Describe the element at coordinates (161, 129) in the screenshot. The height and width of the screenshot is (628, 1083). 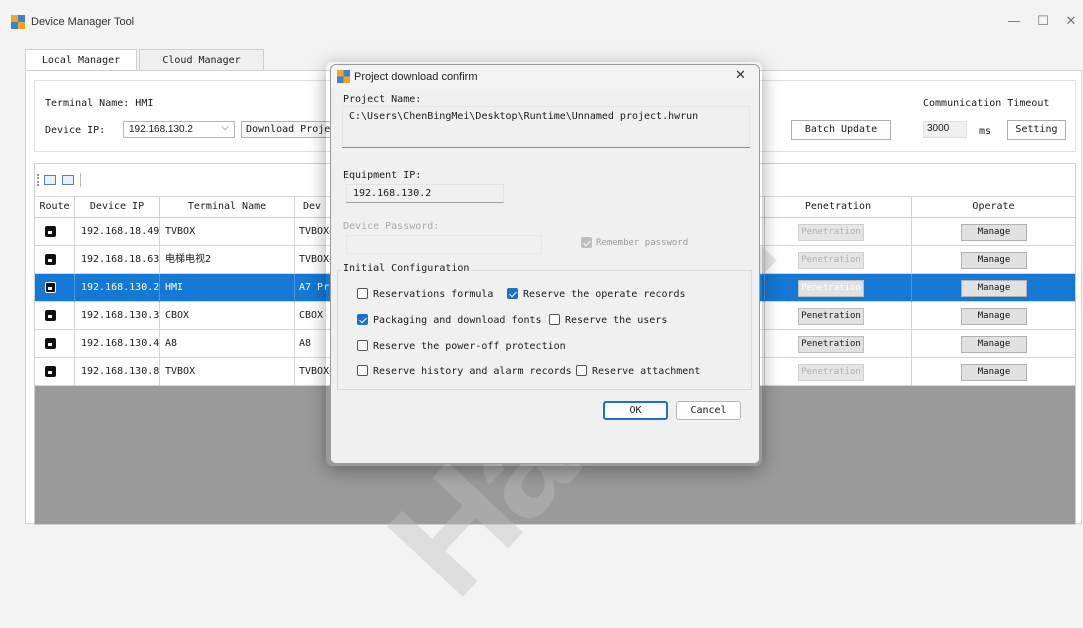
I see `device-ip-value: 192.168.130.2` at that location.